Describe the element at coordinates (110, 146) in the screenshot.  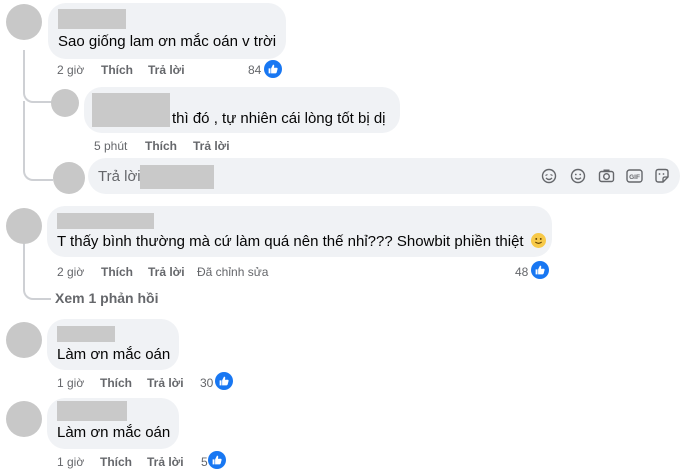
I see `comment-time: 5 phút` at that location.